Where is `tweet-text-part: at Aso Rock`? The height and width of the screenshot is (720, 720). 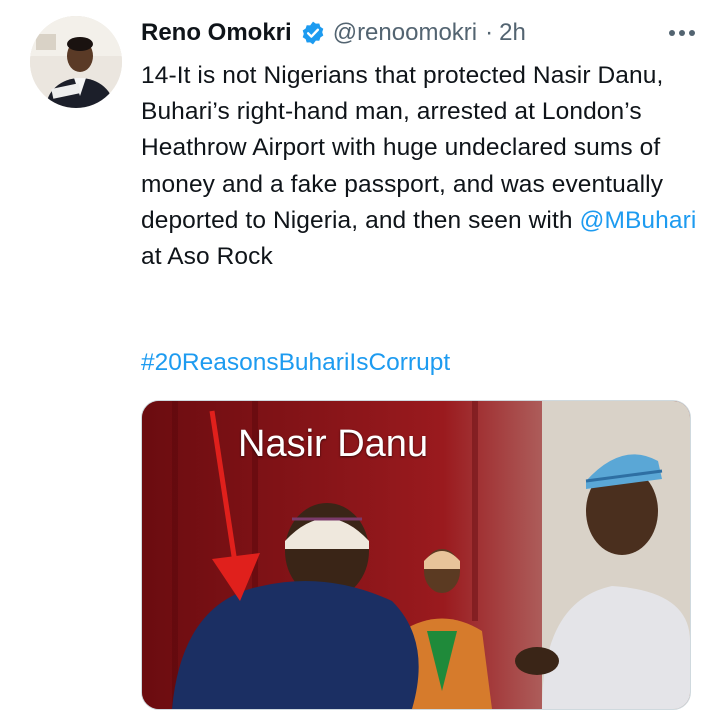 tweet-text-part: at Aso Rock is located at coordinates (207, 257).